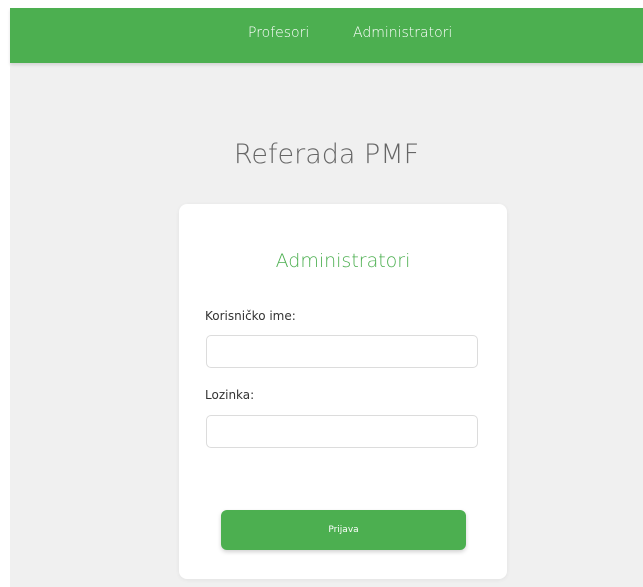 The height and width of the screenshot is (587, 643). What do you see at coordinates (326, 154) in the screenshot?
I see `page-title: Referada PMF` at bounding box center [326, 154].